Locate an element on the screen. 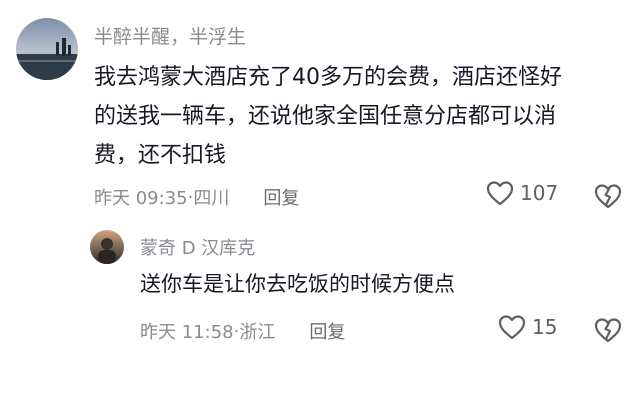 This screenshot has height=418, width=640. like-button: 107 is located at coordinates (522, 193).